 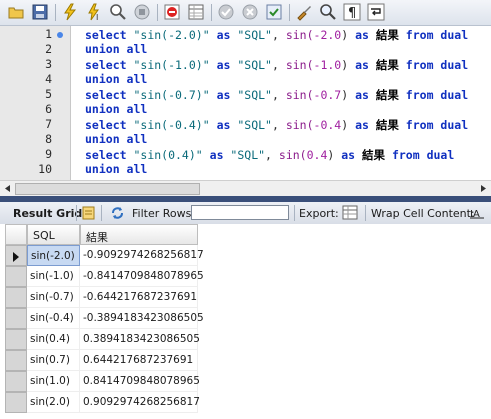 What do you see at coordinates (350, 212) in the screenshot?
I see `export-grid-icon` at bounding box center [350, 212].